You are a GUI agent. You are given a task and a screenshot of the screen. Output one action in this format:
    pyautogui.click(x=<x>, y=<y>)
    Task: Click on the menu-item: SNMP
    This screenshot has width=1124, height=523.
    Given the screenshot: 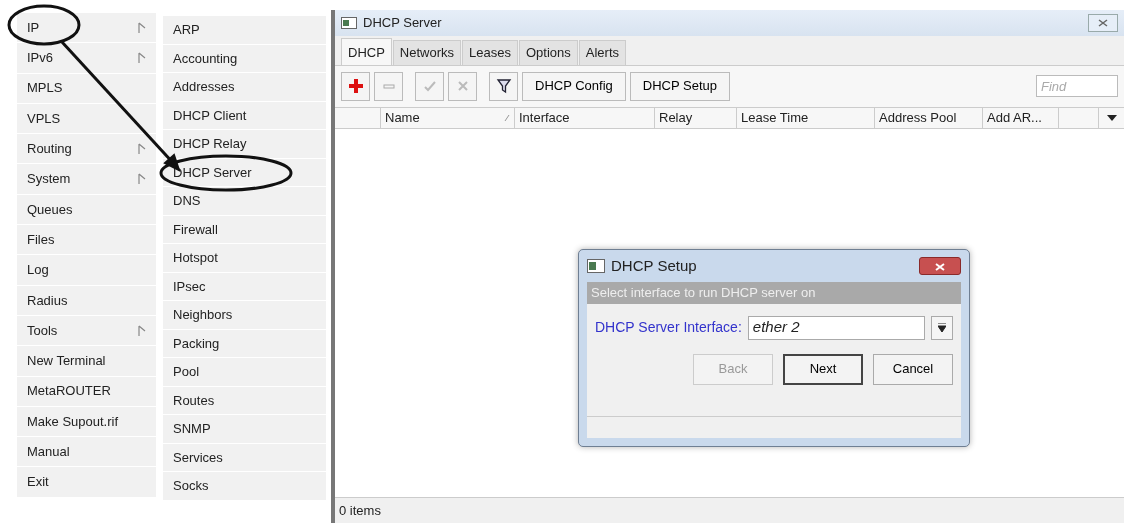 What is the action you would take?
    pyautogui.click(x=244, y=429)
    